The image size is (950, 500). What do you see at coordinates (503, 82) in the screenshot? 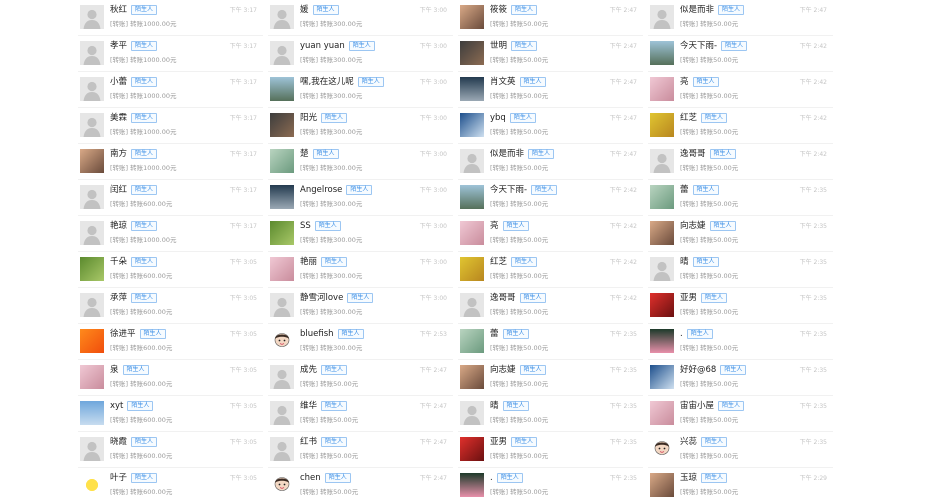
I see `contact-name: 肖文英` at bounding box center [503, 82].